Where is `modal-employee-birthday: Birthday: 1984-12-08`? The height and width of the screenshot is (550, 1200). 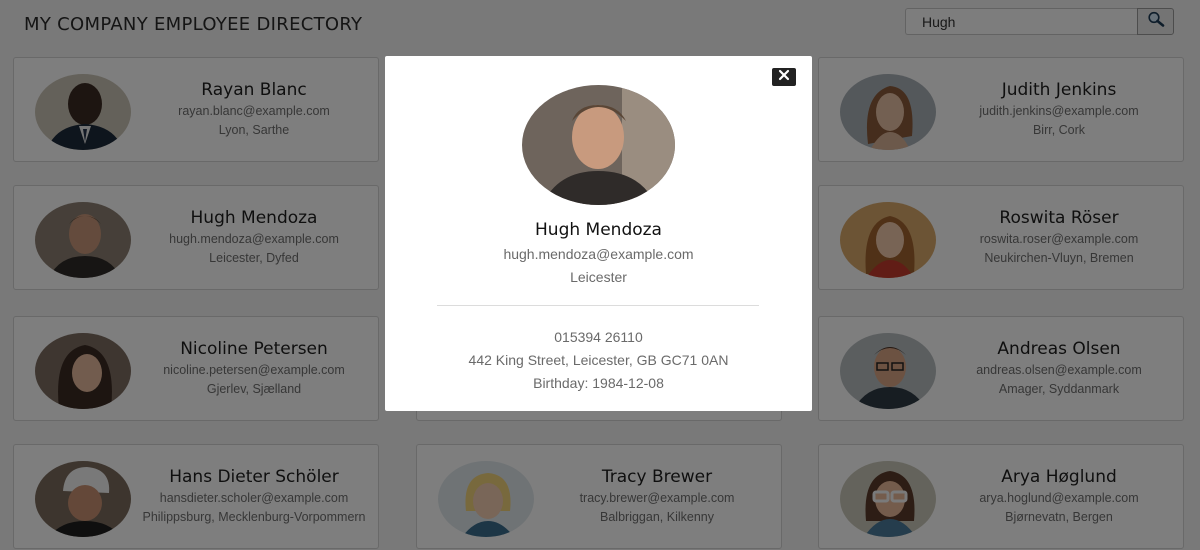 modal-employee-birthday: Birthday: 1984-12-08 is located at coordinates (598, 383).